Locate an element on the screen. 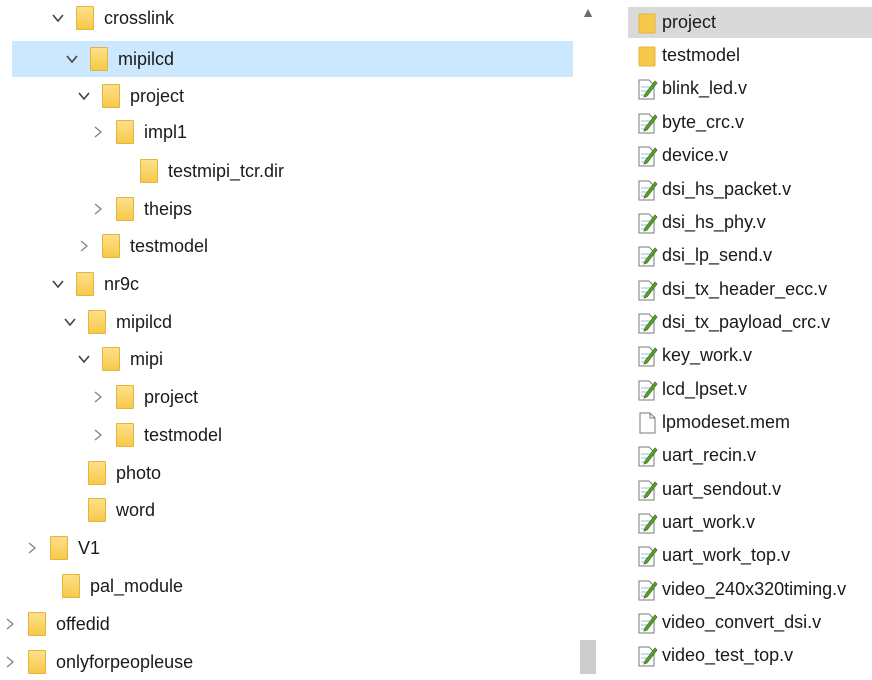 The height and width of the screenshot is (680, 872). tree-item-label: word is located at coordinates (136, 509).